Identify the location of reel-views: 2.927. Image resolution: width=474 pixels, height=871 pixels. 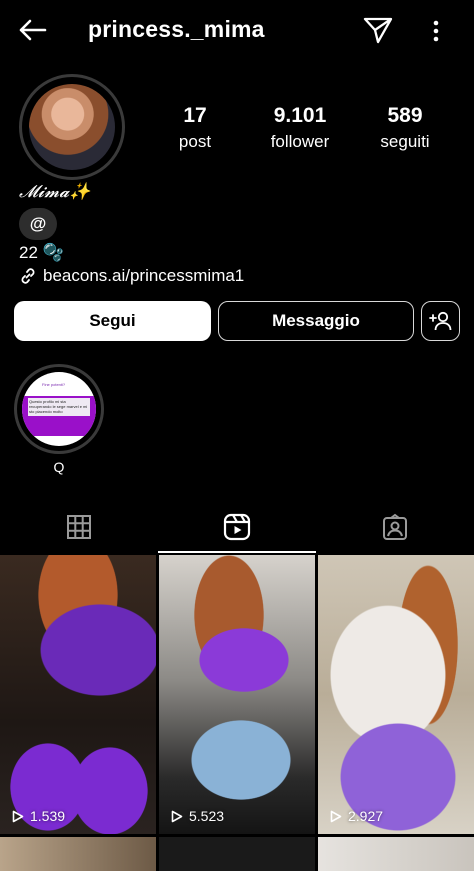
(356, 816).